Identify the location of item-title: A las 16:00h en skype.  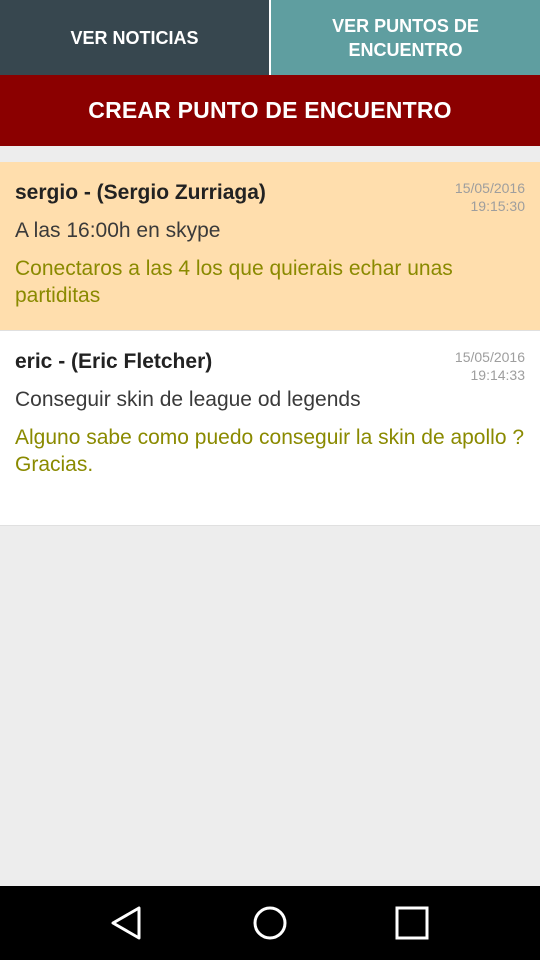
(118, 230).